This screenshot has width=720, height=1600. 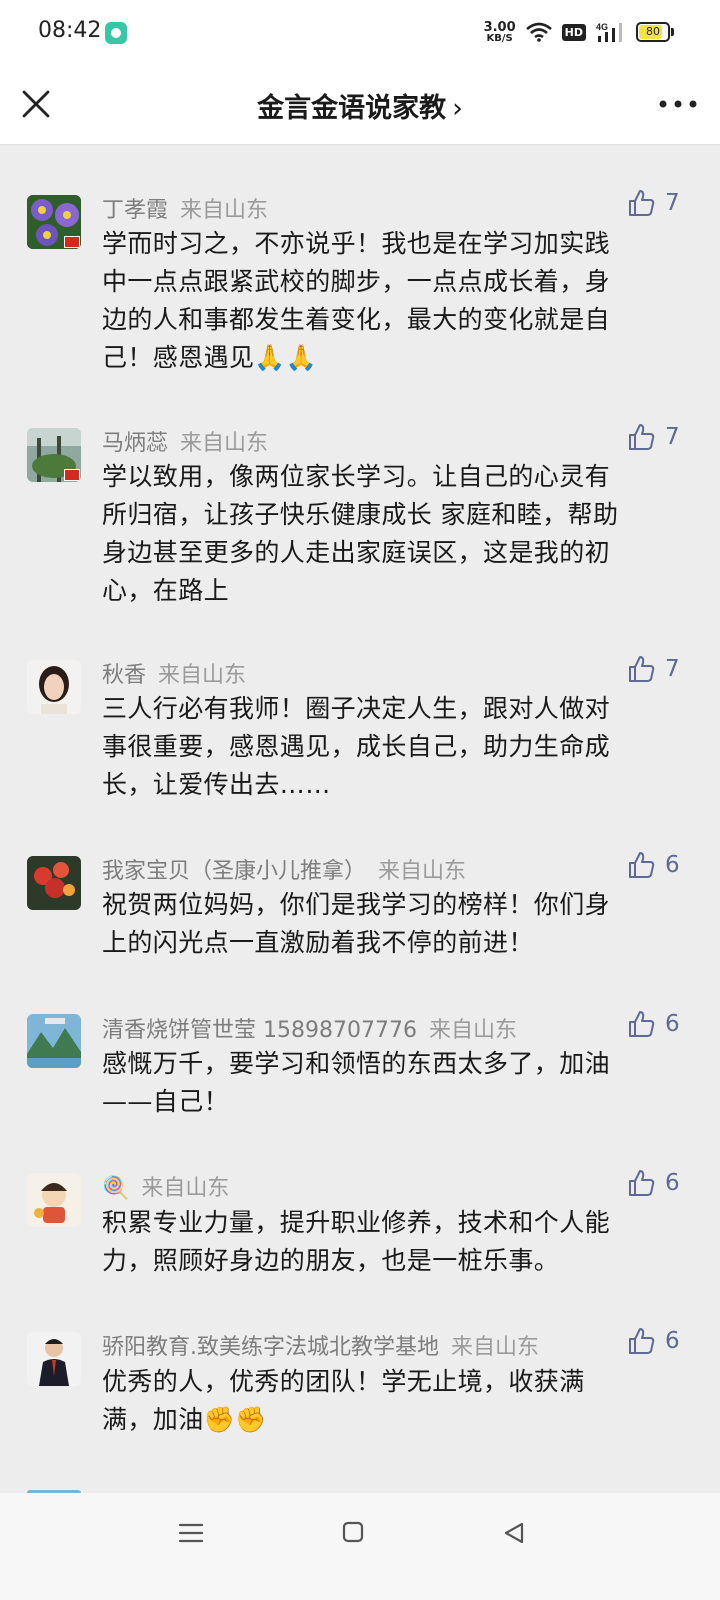 What do you see at coordinates (499, 31) in the screenshot?
I see `network-speed: 3.00 KB/S` at bounding box center [499, 31].